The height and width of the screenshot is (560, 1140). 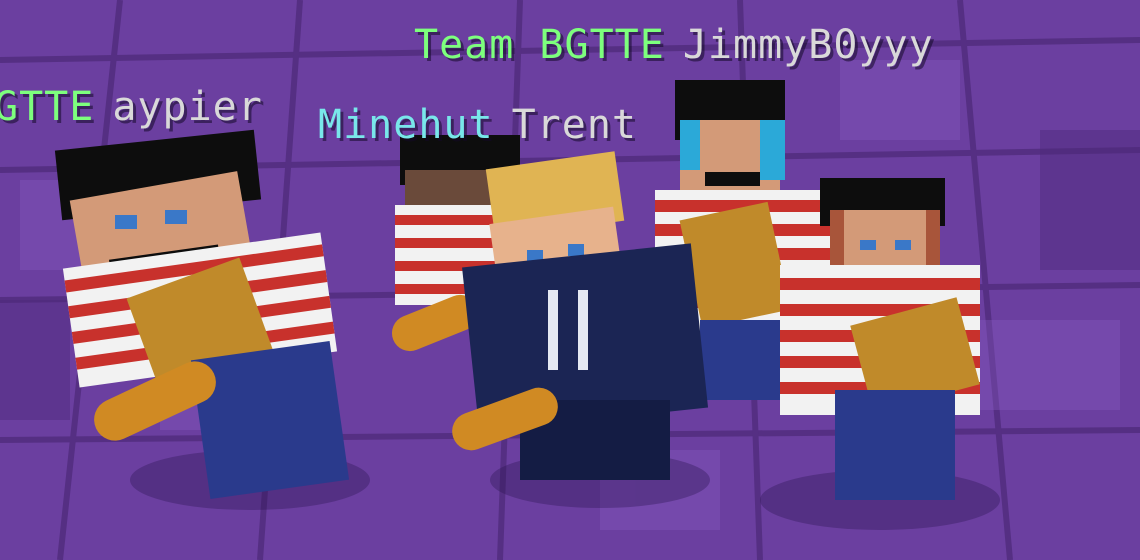 What do you see at coordinates (187, 107) in the screenshot?
I see `nametag-player-name: aypier` at bounding box center [187, 107].